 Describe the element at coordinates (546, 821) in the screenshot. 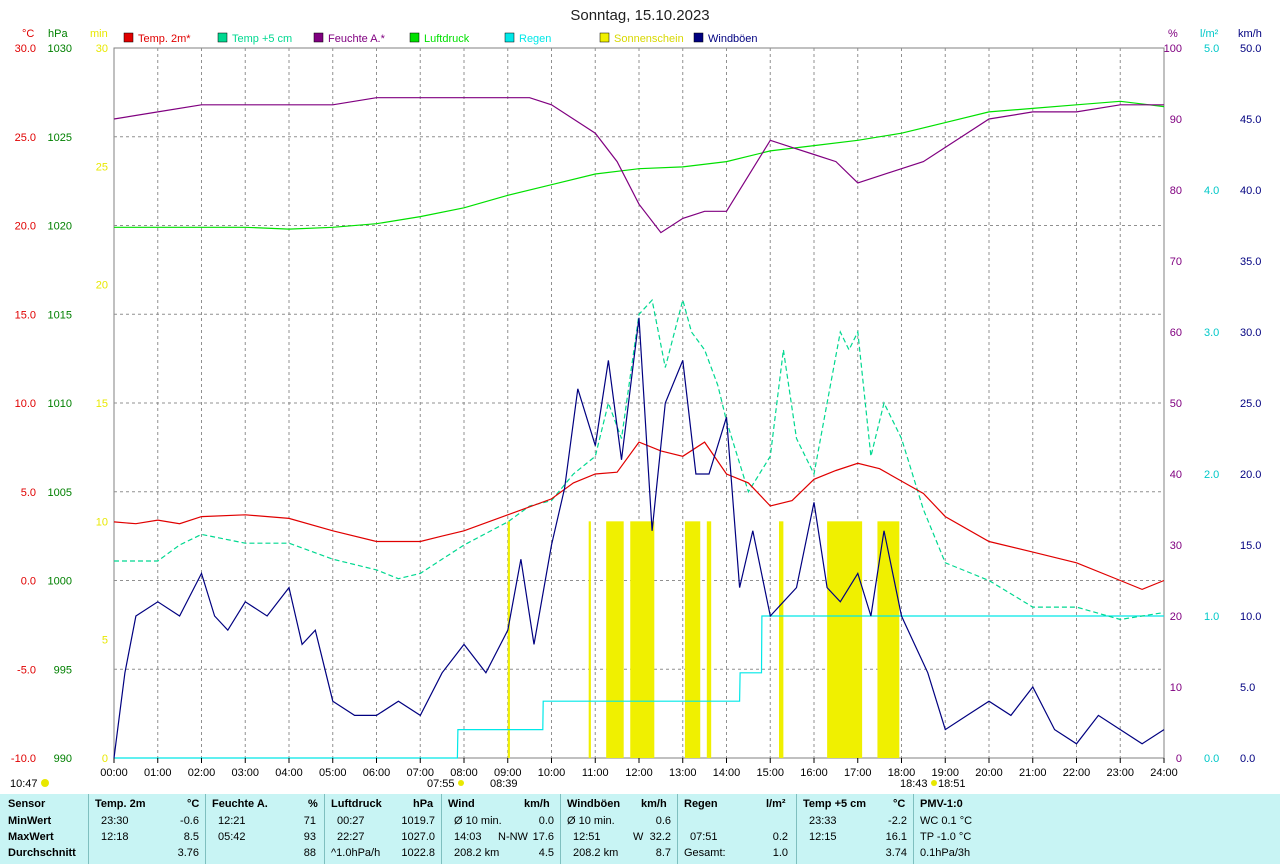

I see `stats-wind-min-value: 0.0` at that location.